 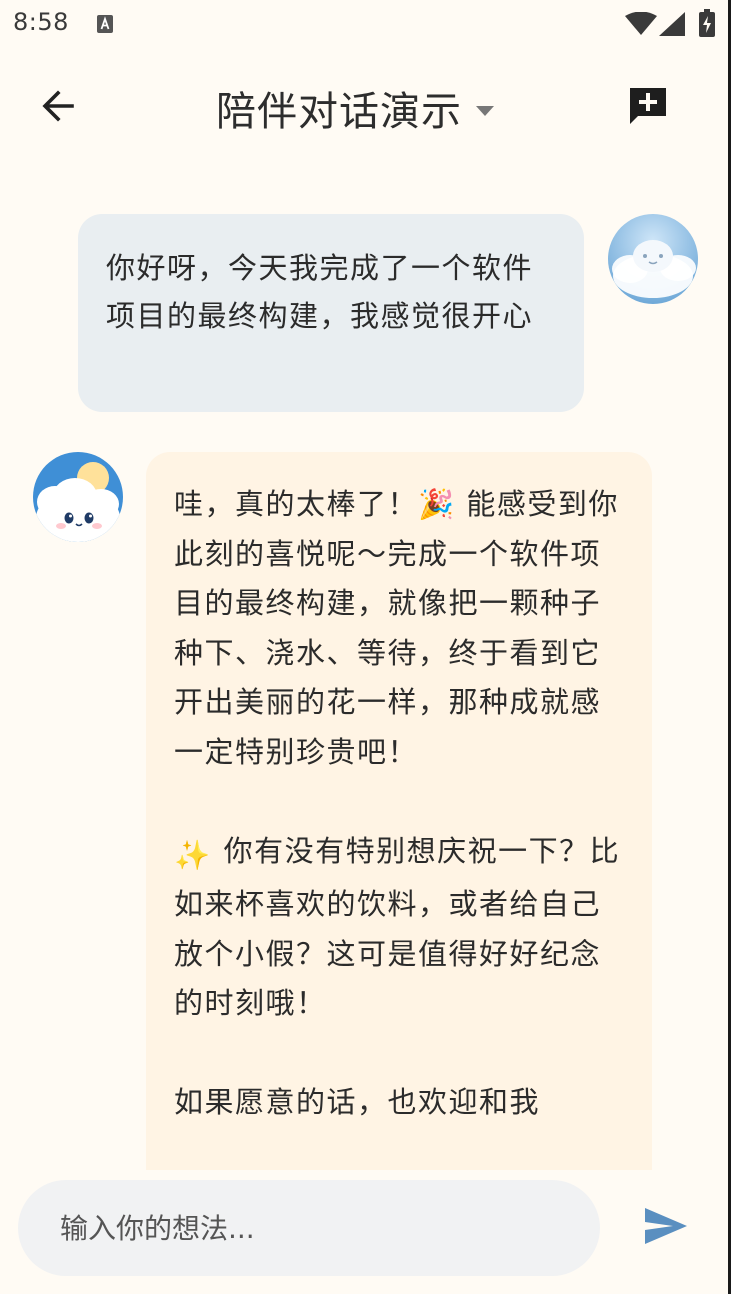 I want to click on app-bar: 陪伴对话演示, so click(x=364, y=108).